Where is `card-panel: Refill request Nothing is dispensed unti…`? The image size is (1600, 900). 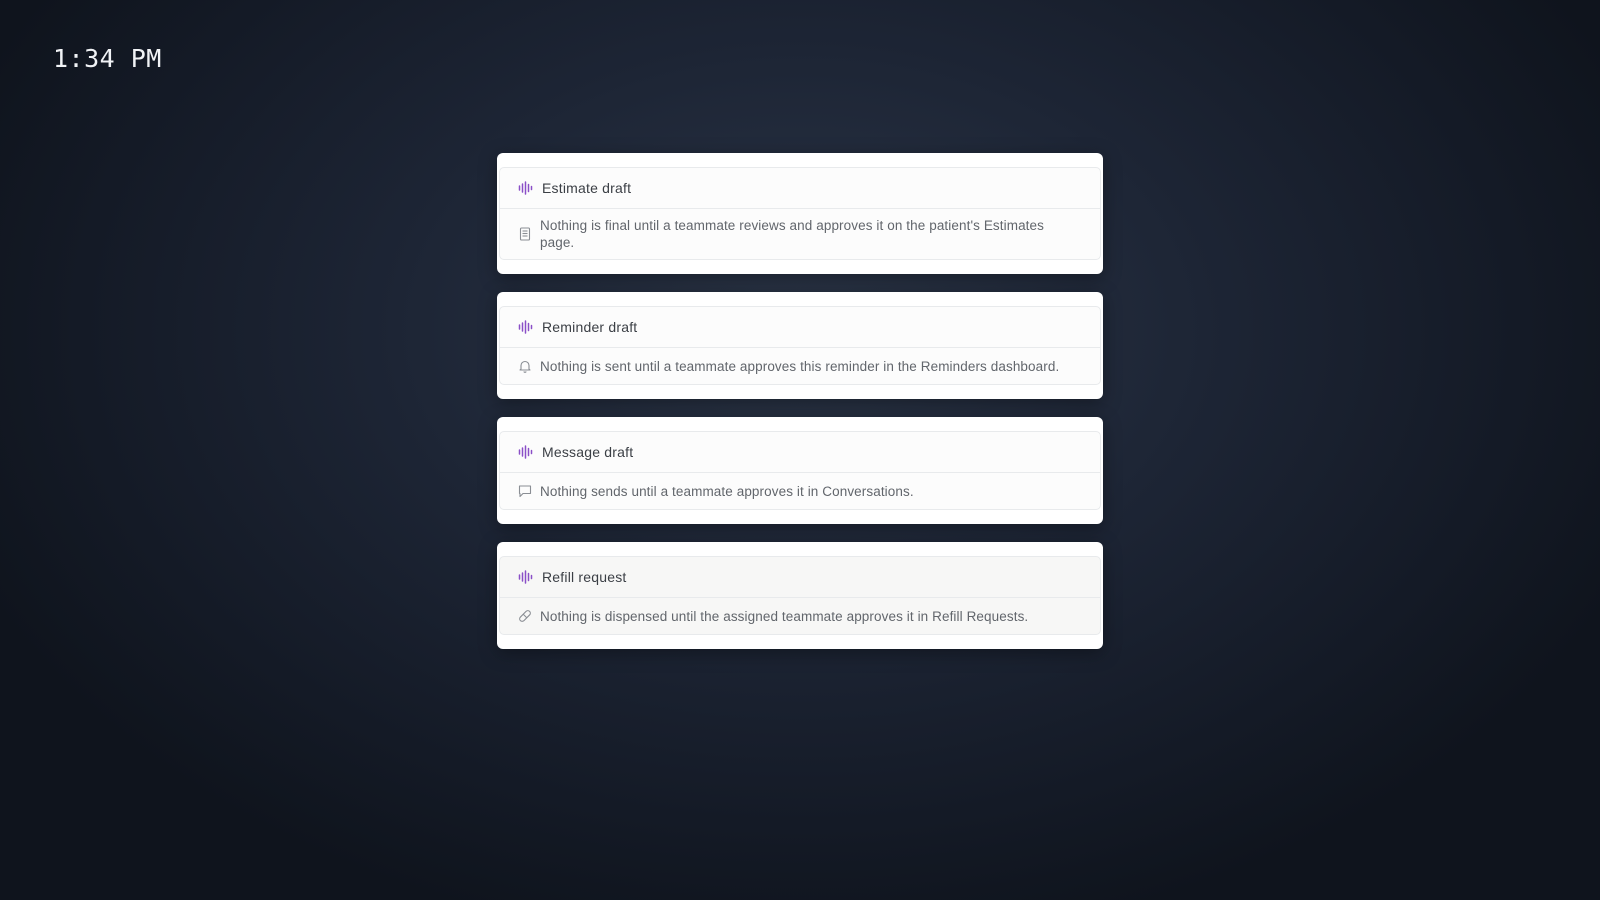 card-panel: Refill request Nothing is dispensed unti… is located at coordinates (800, 595).